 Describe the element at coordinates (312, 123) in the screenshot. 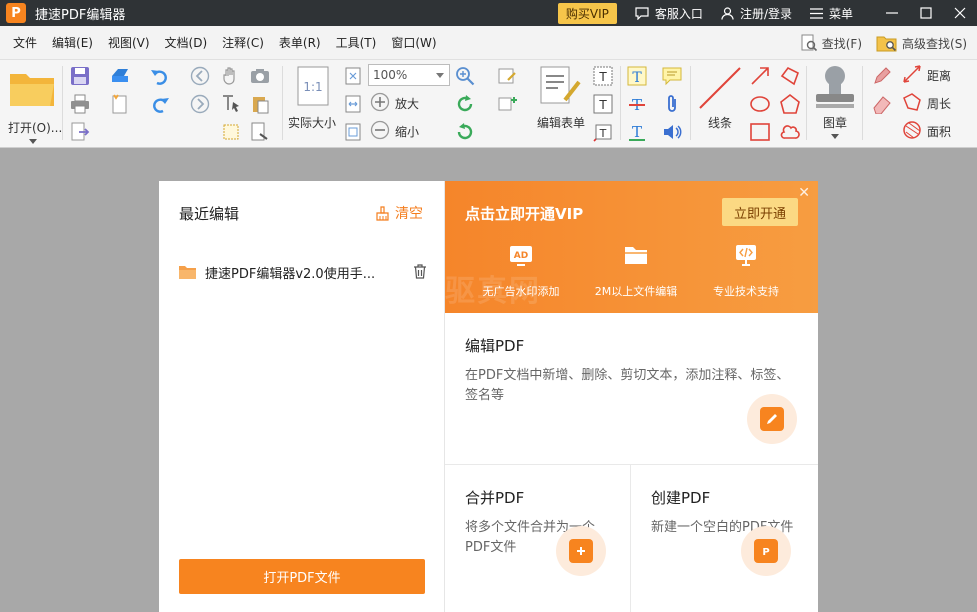

I see `actual-size-label: 实际大小` at that location.